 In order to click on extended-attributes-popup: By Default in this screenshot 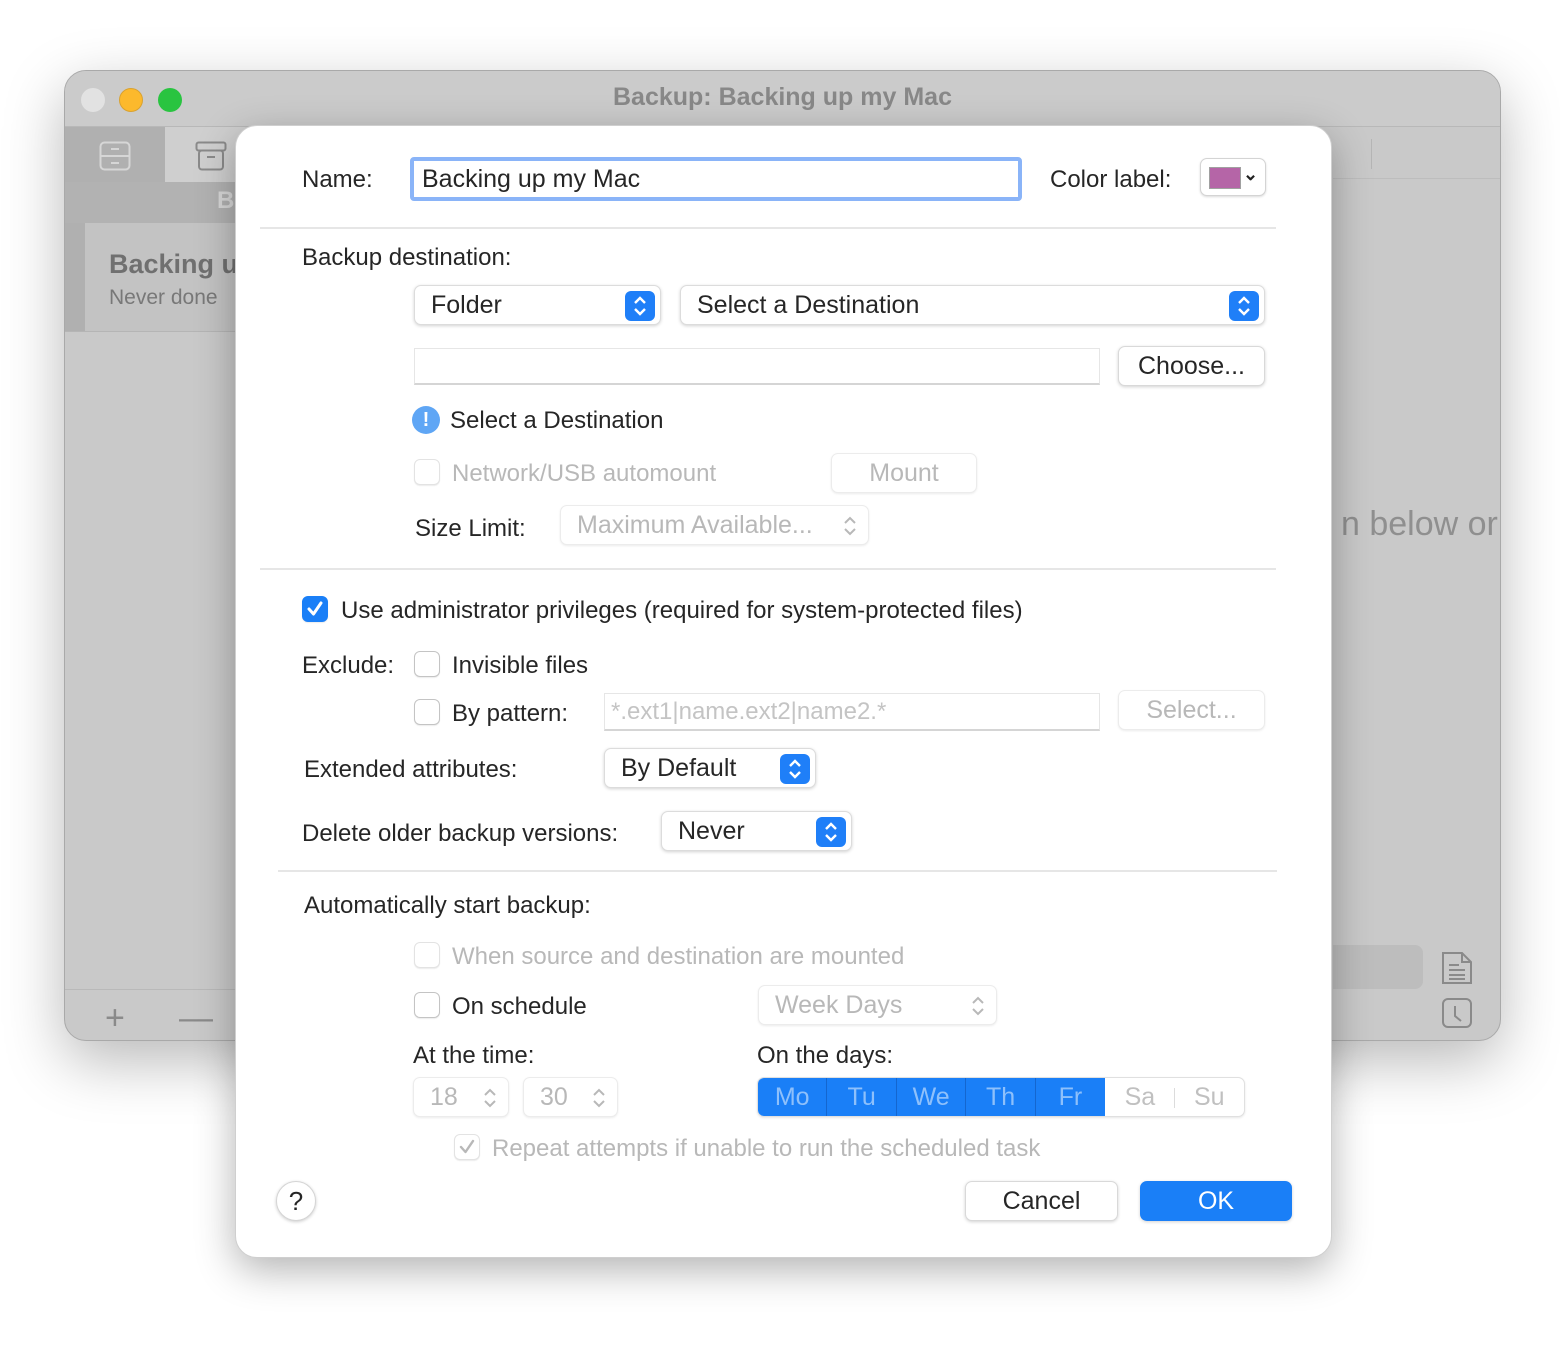, I will do `click(710, 768)`.